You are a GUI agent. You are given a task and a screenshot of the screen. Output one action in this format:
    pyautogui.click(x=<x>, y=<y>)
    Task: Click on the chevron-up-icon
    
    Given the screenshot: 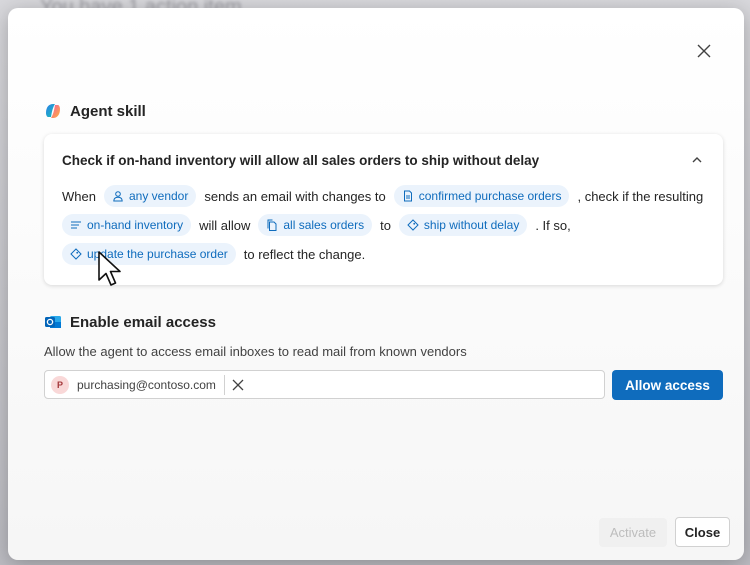 What is the action you would take?
    pyautogui.click(x=697, y=160)
    